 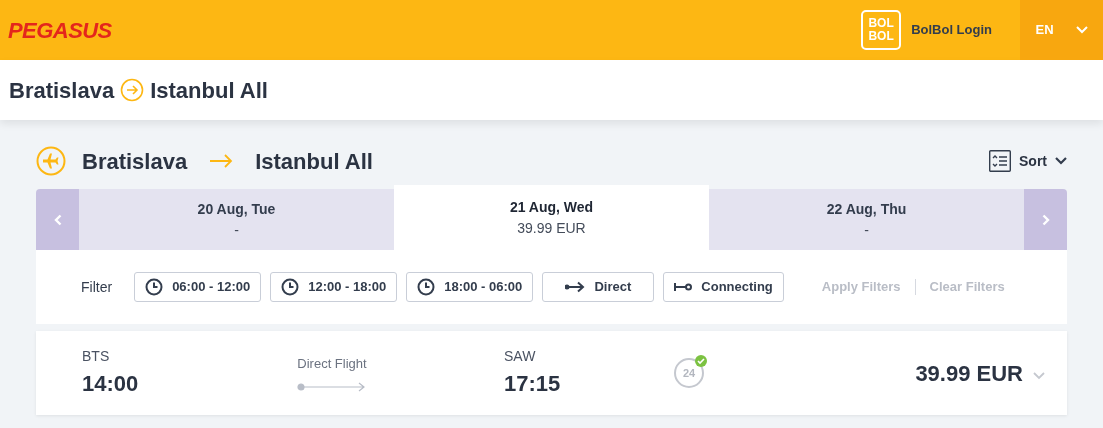 What do you see at coordinates (97, 287) in the screenshot?
I see `filter-label: Filter` at bounding box center [97, 287].